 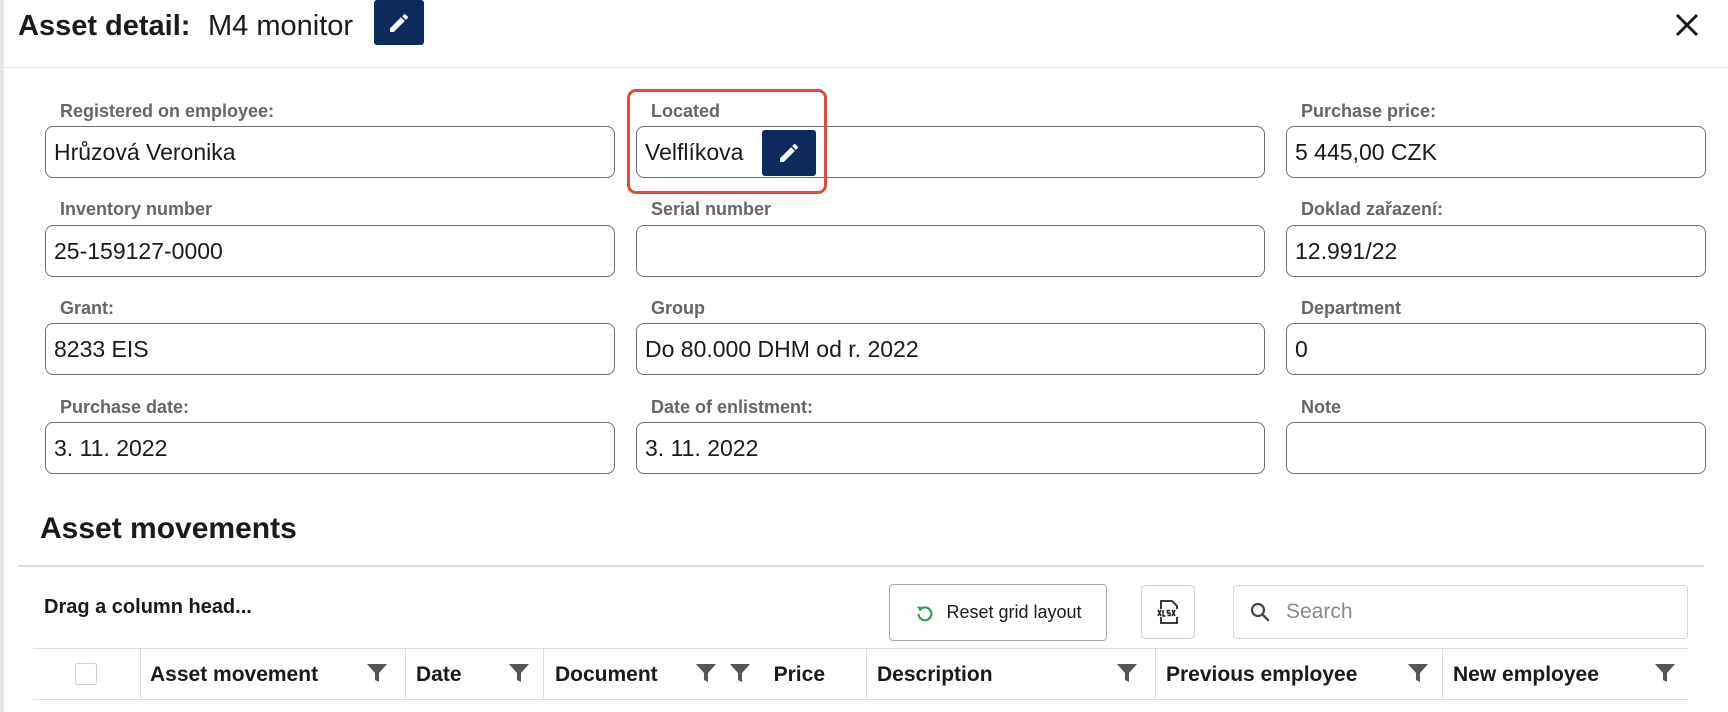 I want to click on pencil-icon, so click(x=399, y=22).